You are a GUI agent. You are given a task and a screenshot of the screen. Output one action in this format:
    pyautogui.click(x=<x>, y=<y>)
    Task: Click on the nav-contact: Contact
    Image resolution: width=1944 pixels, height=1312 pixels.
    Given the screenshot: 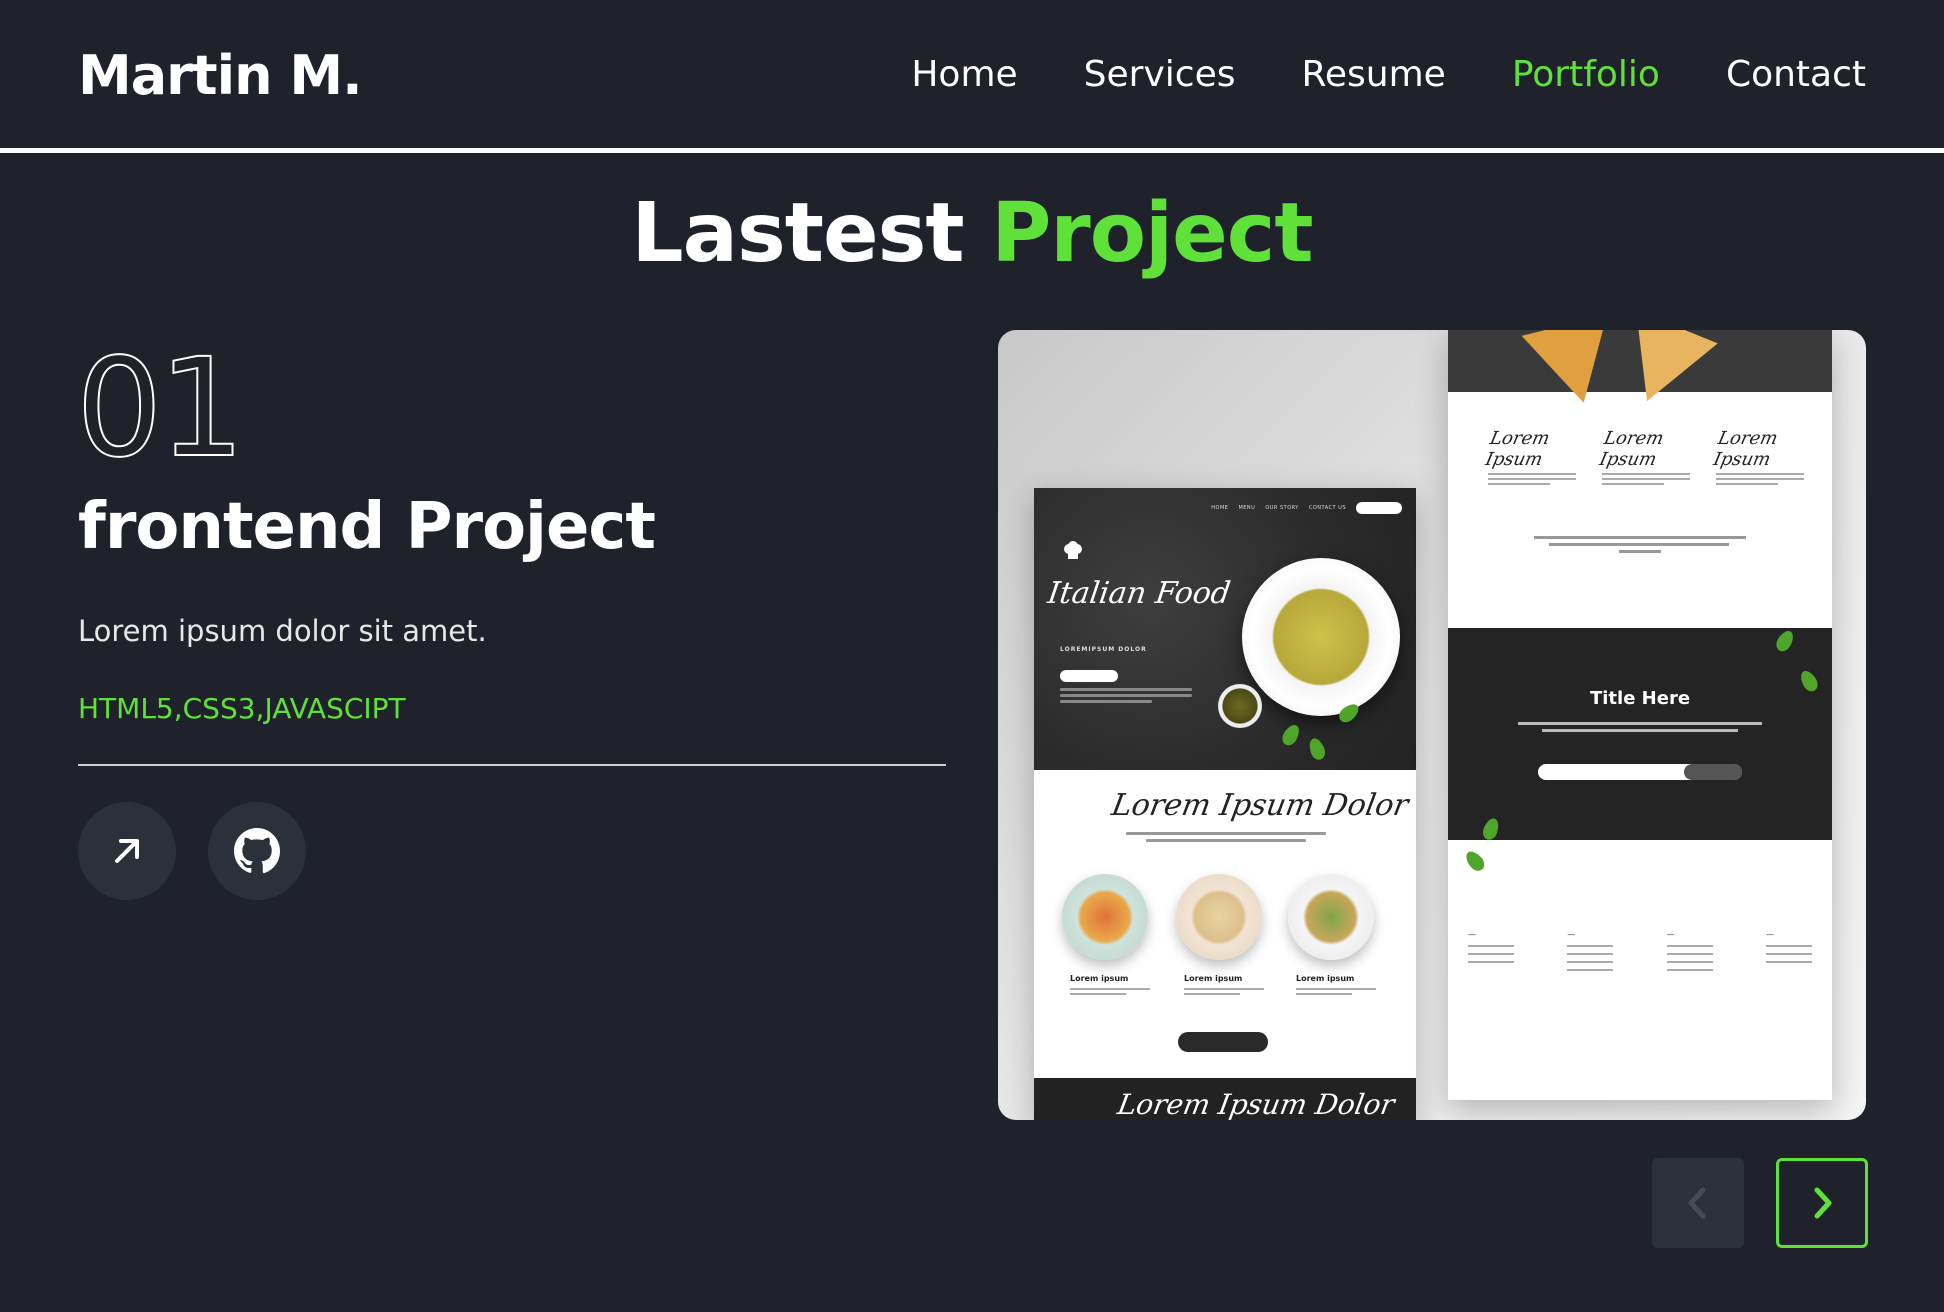 What is the action you would take?
    pyautogui.click(x=1796, y=74)
    